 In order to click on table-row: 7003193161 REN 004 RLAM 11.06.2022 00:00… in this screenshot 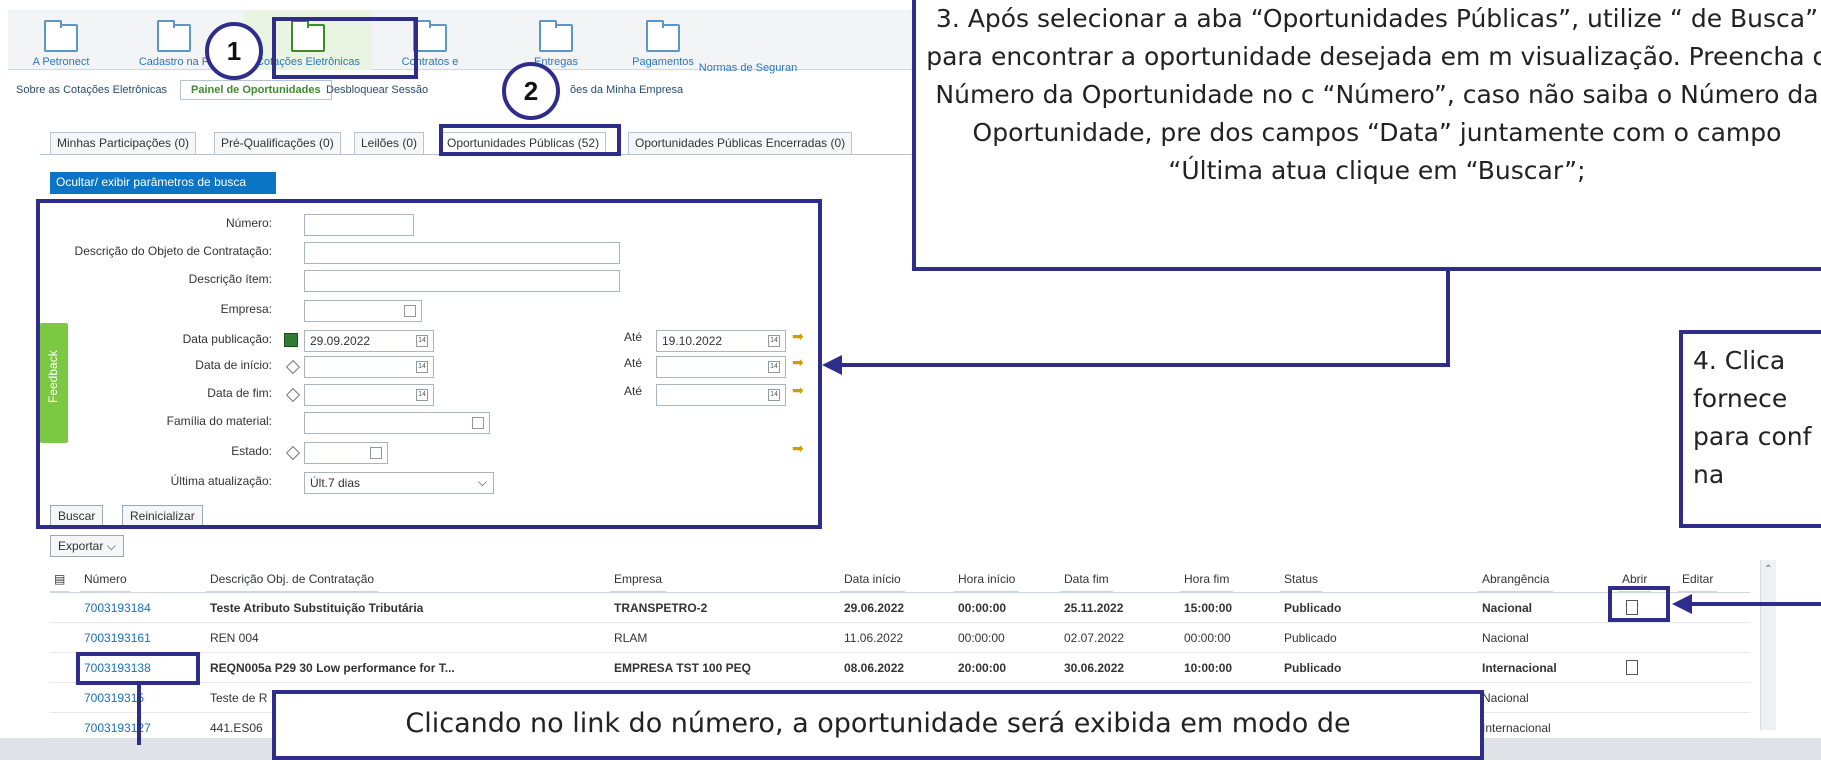, I will do `click(900, 638)`.